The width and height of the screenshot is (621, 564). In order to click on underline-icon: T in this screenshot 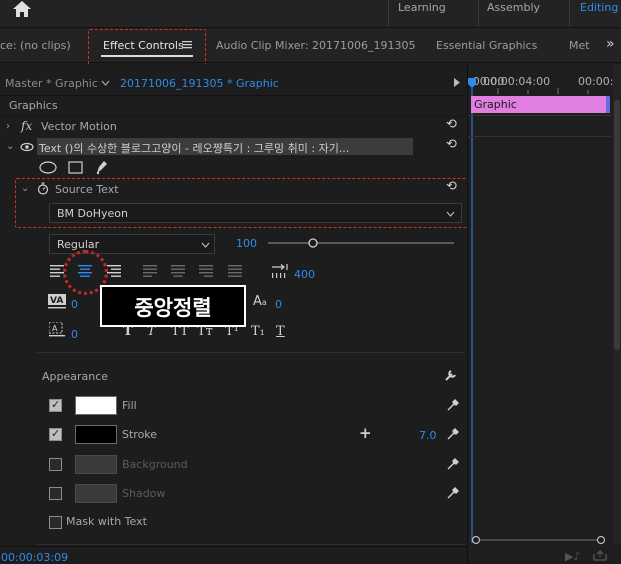, I will do `click(280, 331)`.